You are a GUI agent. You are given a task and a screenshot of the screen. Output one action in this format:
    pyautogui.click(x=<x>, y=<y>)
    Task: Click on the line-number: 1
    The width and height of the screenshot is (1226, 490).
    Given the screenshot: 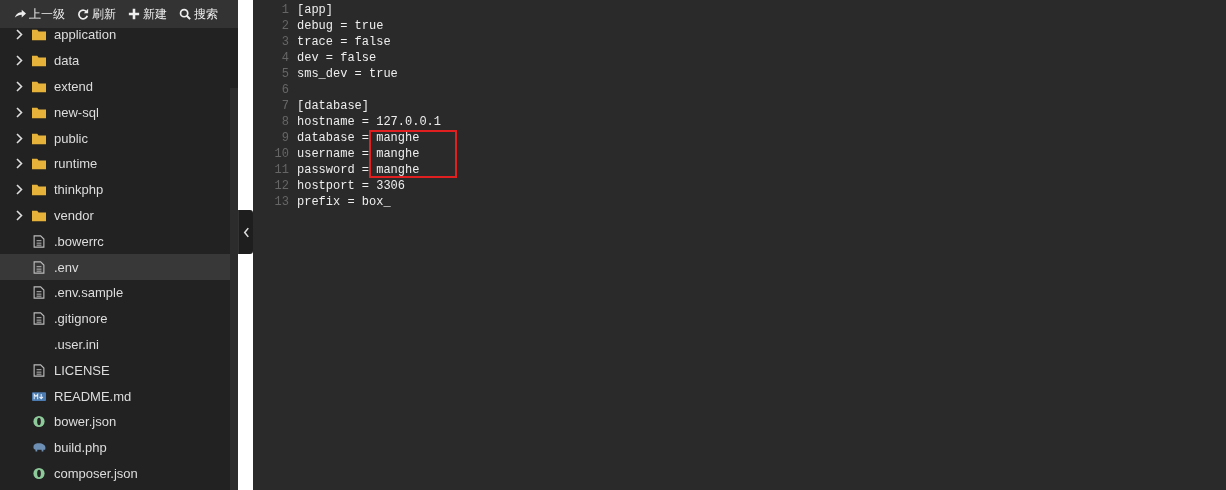 What is the action you would take?
    pyautogui.click(x=285, y=10)
    